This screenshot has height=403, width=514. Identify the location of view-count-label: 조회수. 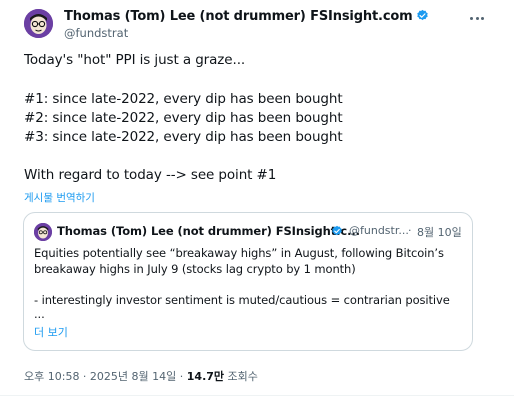
(241, 376).